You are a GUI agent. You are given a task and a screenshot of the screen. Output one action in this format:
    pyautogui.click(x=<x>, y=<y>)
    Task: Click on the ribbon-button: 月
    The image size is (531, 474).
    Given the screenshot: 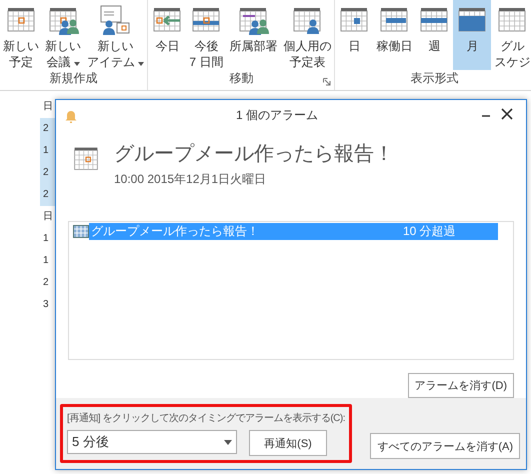 What is the action you would take?
    pyautogui.click(x=472, y=35)
    